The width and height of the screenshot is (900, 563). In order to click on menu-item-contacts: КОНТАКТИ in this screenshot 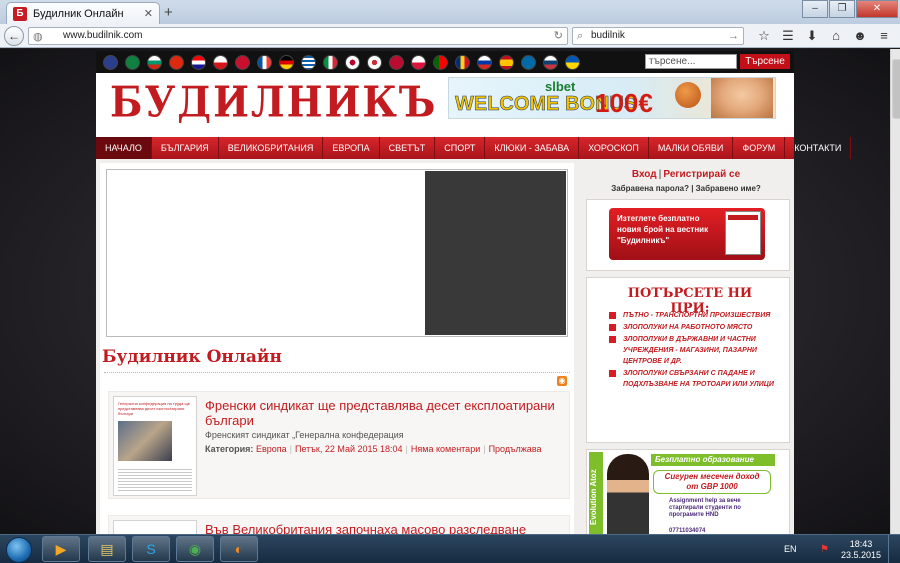, I will do `click(818, 148)`.